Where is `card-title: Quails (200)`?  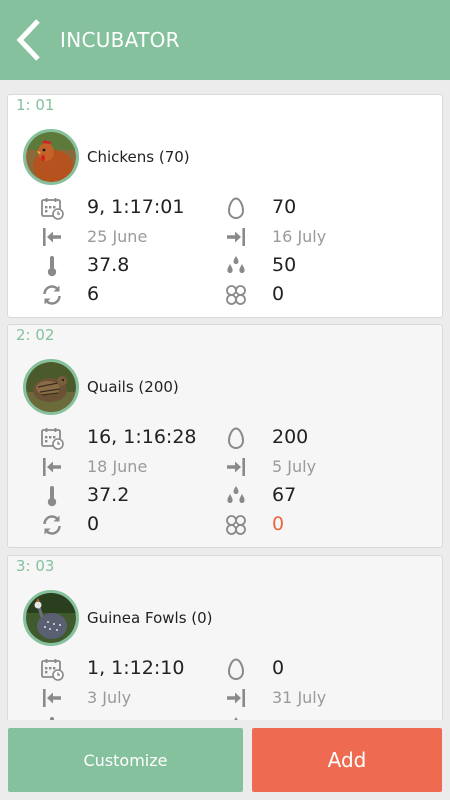
card-title: Quails (200) is located at coordinates (133, 387).